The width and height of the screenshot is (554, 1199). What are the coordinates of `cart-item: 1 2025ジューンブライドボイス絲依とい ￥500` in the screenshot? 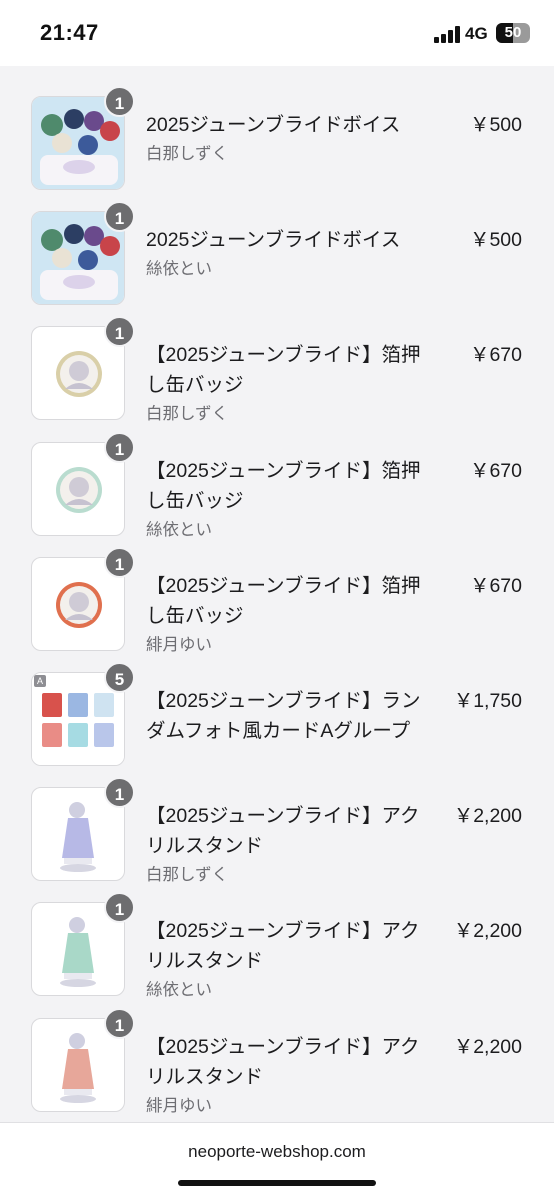 It's located at (277, 258).